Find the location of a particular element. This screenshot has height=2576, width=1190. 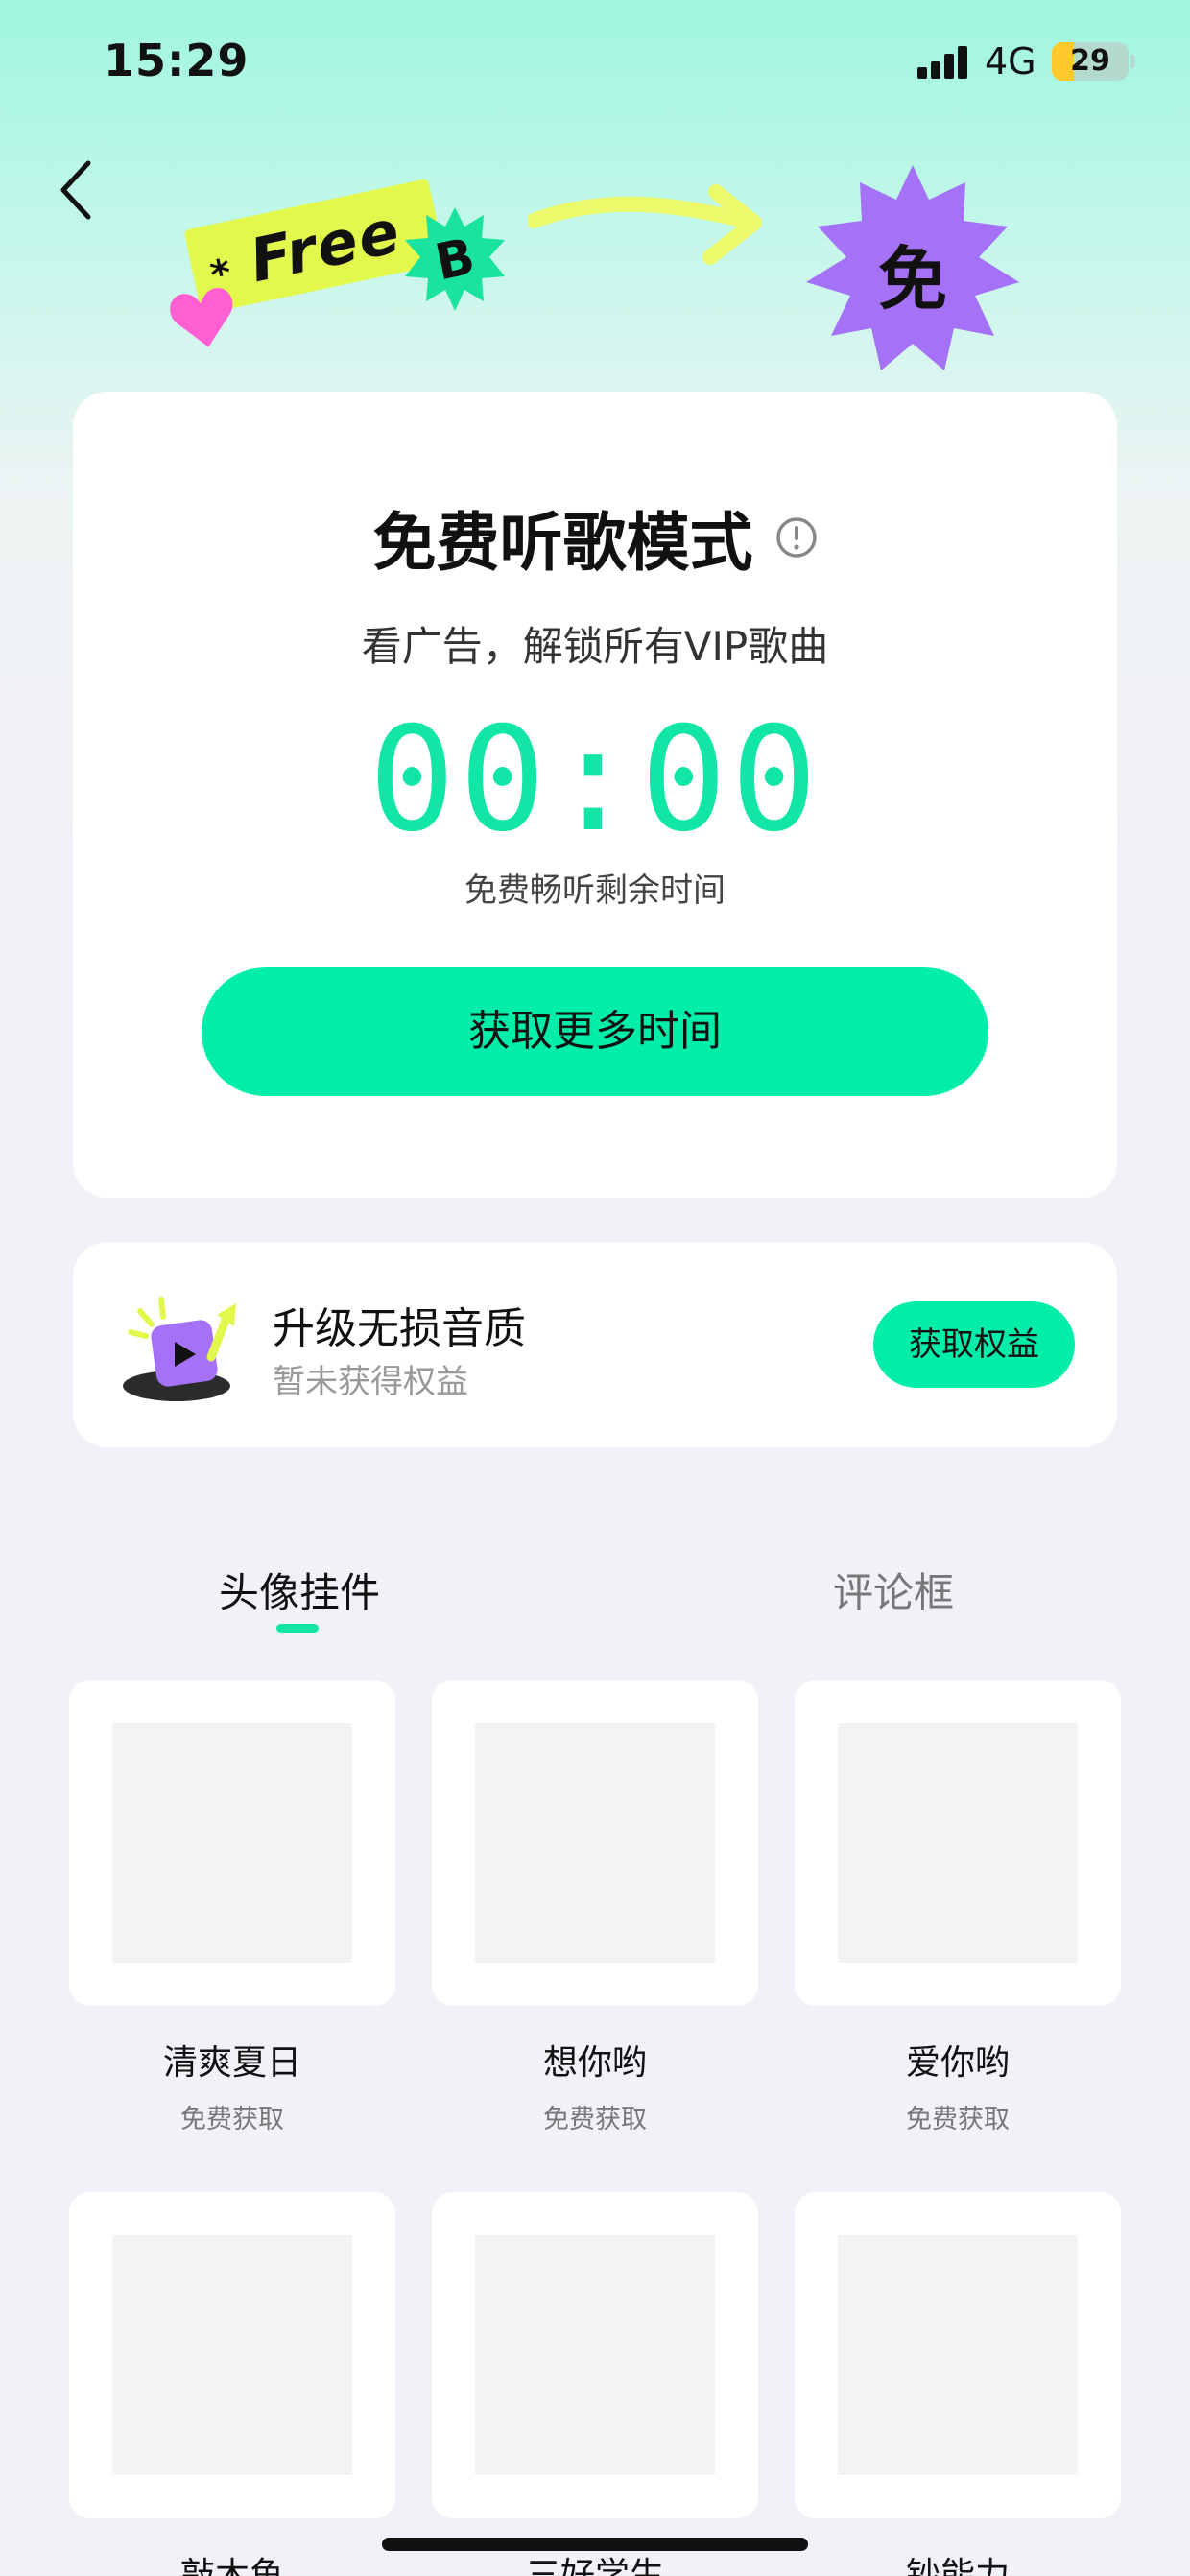

tab-active-indicator is located at coordinates (297, 1628).